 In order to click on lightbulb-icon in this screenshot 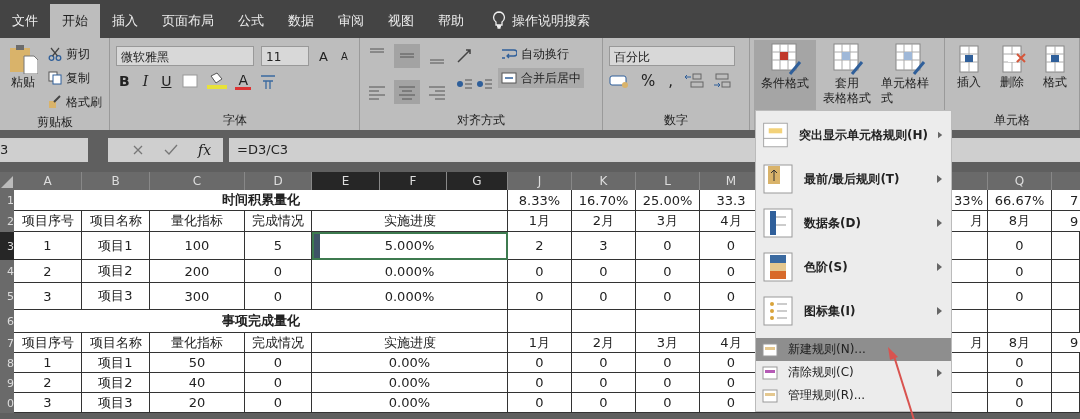, I will do `click(499, 20)`.